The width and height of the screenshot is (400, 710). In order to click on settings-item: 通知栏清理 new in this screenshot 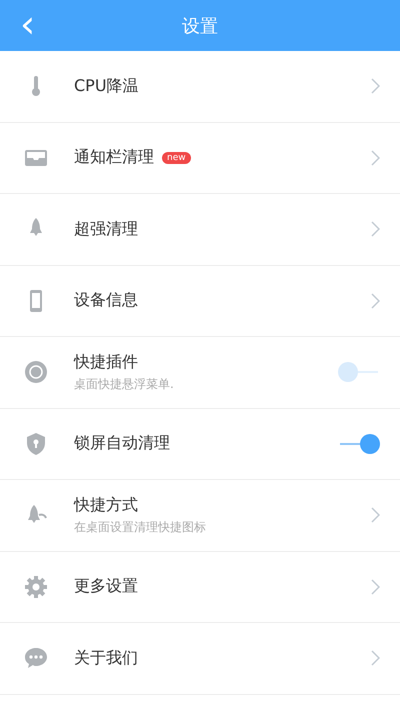, I will do `click(200, 158)`.